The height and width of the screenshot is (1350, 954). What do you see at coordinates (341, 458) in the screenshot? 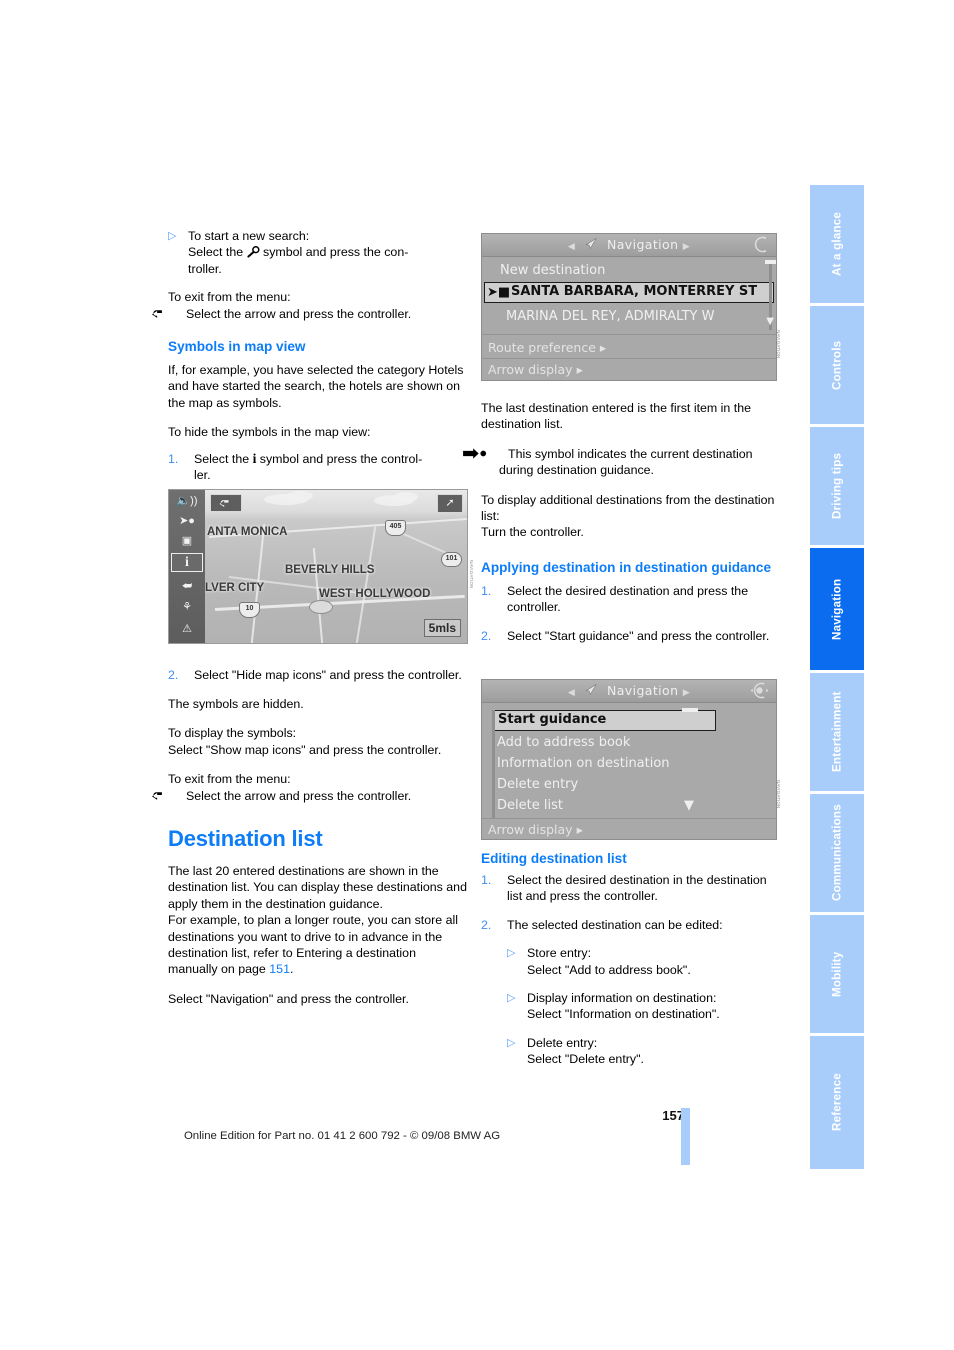
I see `step1-post: symbol and press the control-` at bounding box center [341, 458].